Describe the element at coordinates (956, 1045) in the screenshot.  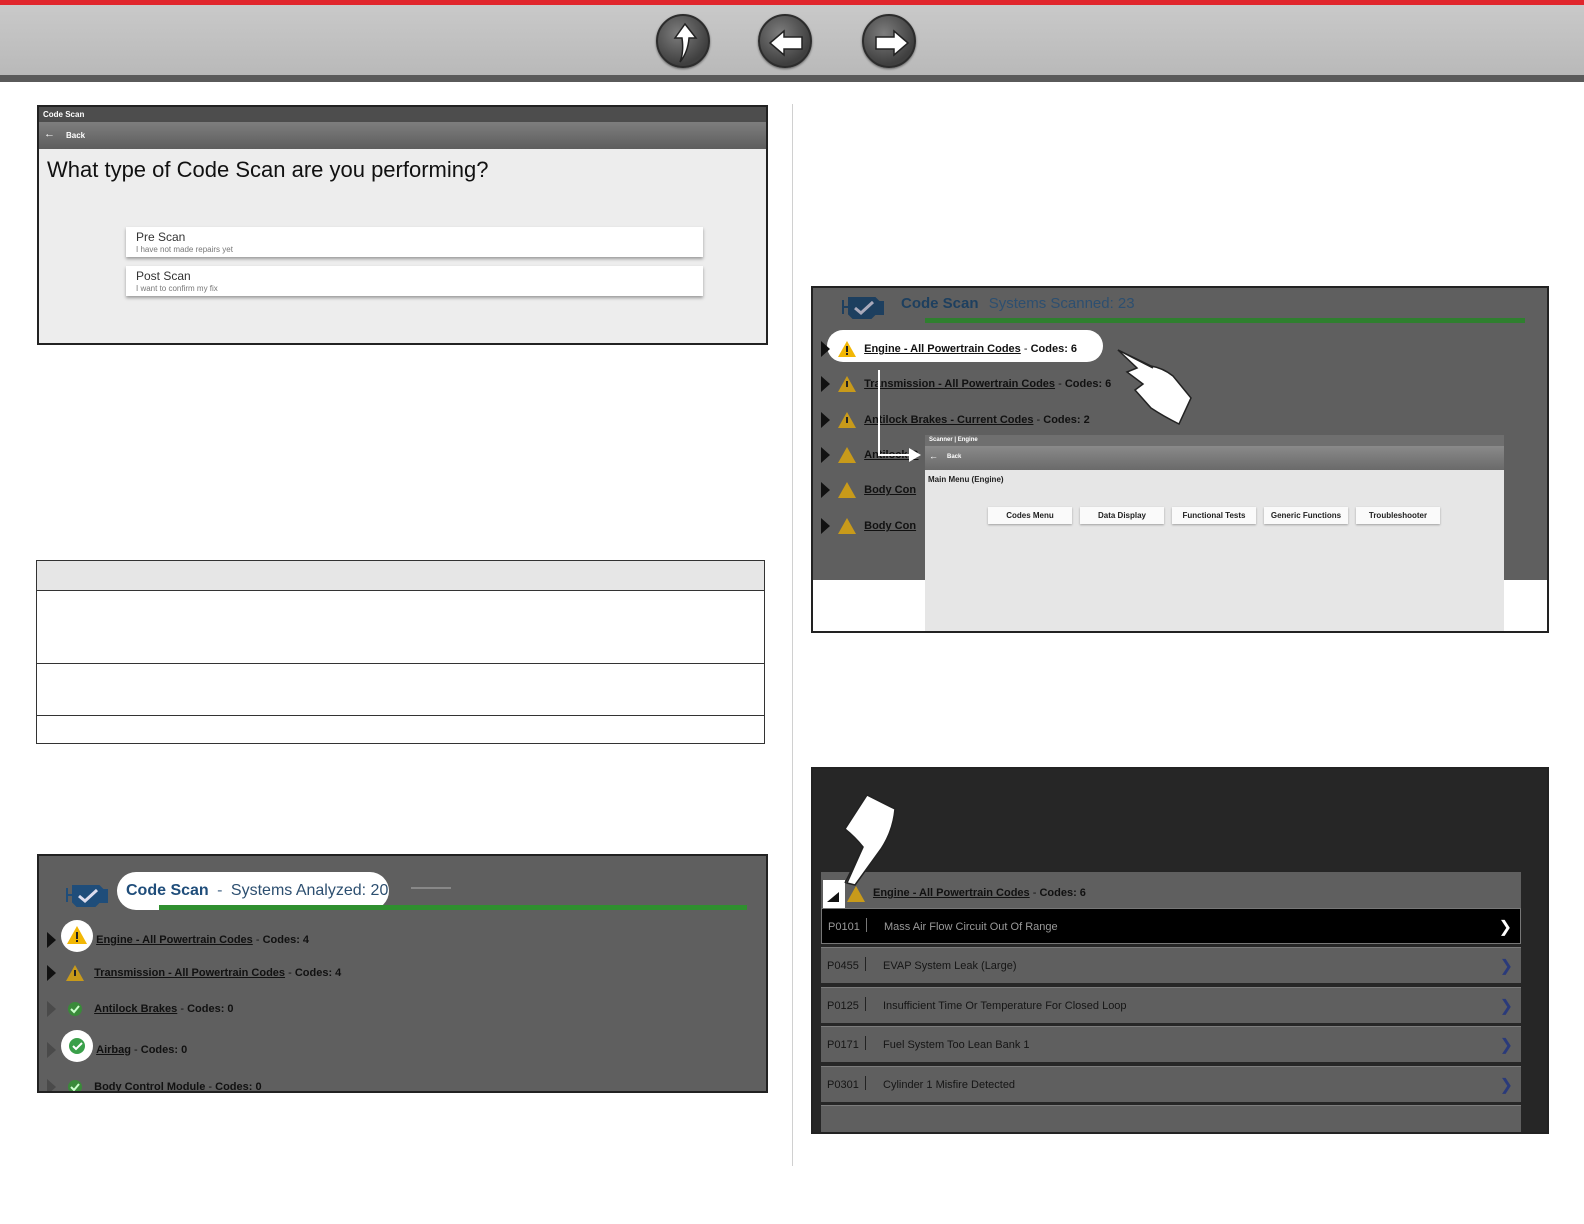
I see `dtc-description: Fuel System Too Lean Bank 1` at that location.